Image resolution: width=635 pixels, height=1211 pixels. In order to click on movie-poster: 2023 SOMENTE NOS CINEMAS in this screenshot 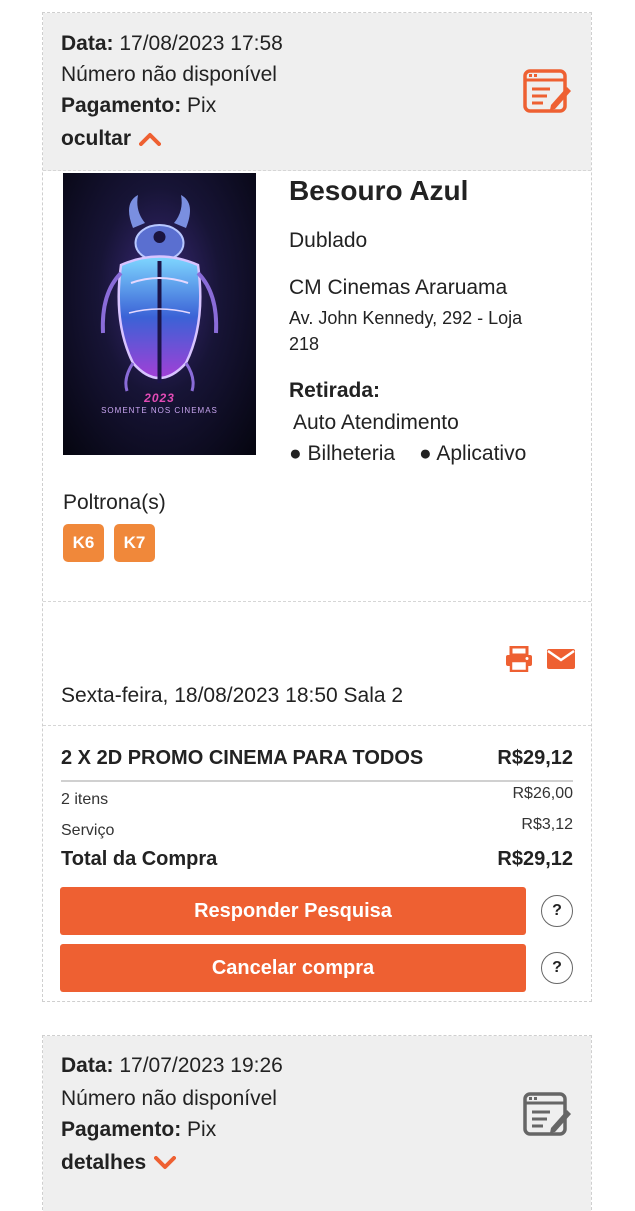, I will do `click(159, 314)`.